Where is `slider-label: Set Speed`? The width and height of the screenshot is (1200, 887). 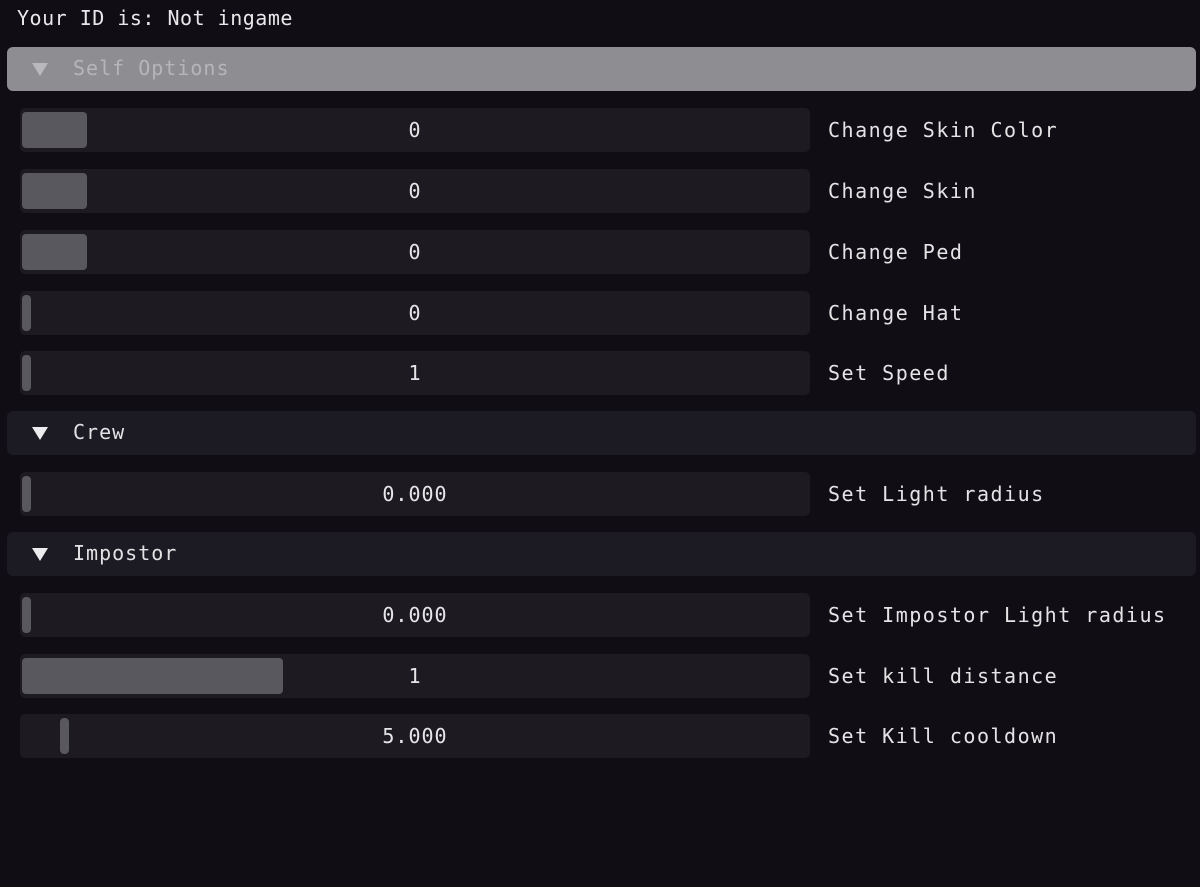 slider-label: Set Speed is located at coordinates (889, 373).